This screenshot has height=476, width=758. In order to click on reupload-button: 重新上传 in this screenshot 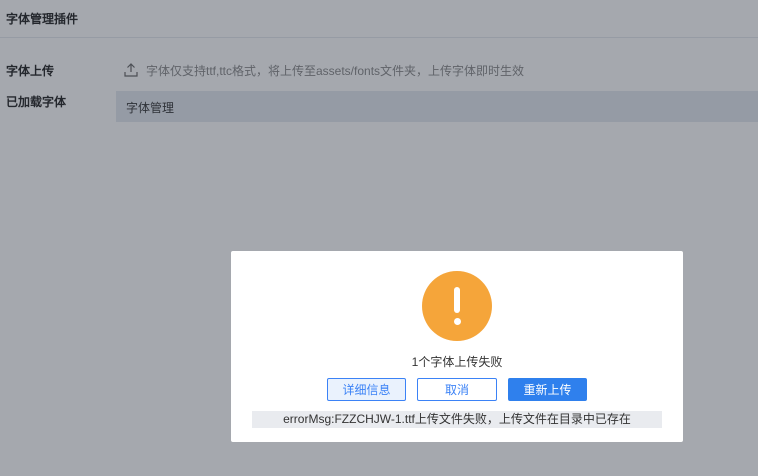, I will do `click(547, 389)`.